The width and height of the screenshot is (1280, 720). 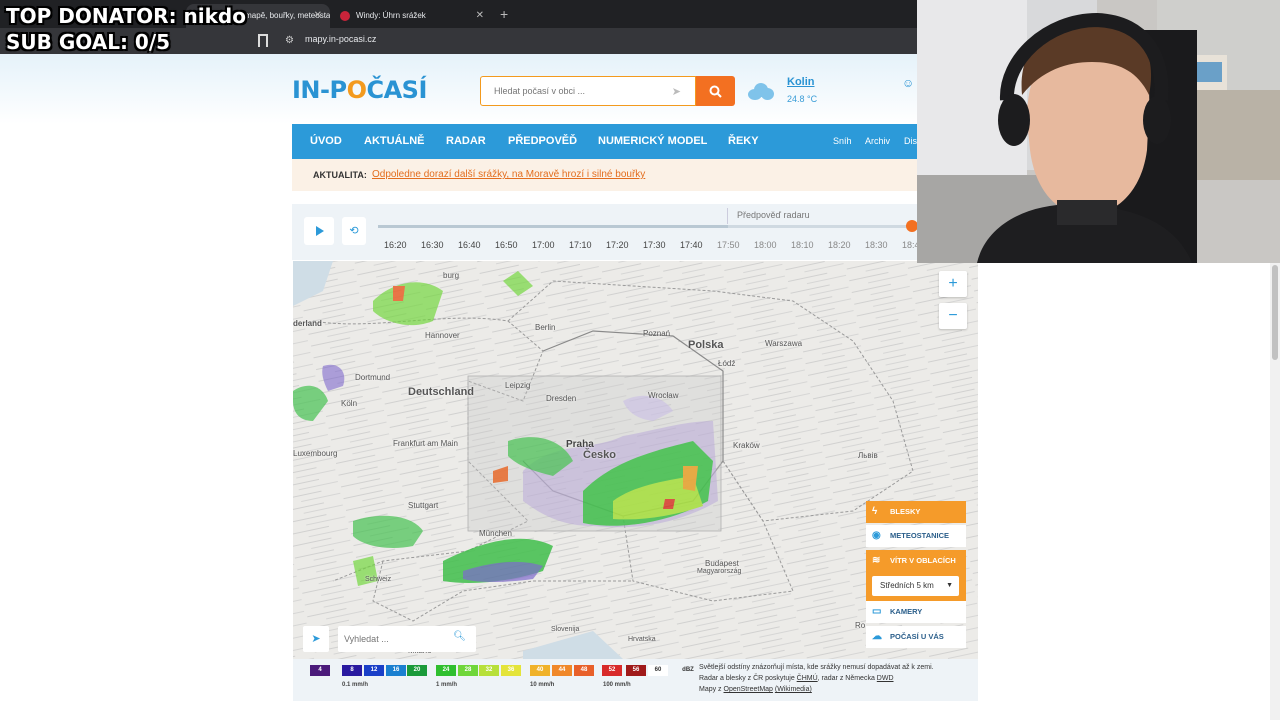 I want to click on nav-radar: RADAR, so click(x=466, y=141).